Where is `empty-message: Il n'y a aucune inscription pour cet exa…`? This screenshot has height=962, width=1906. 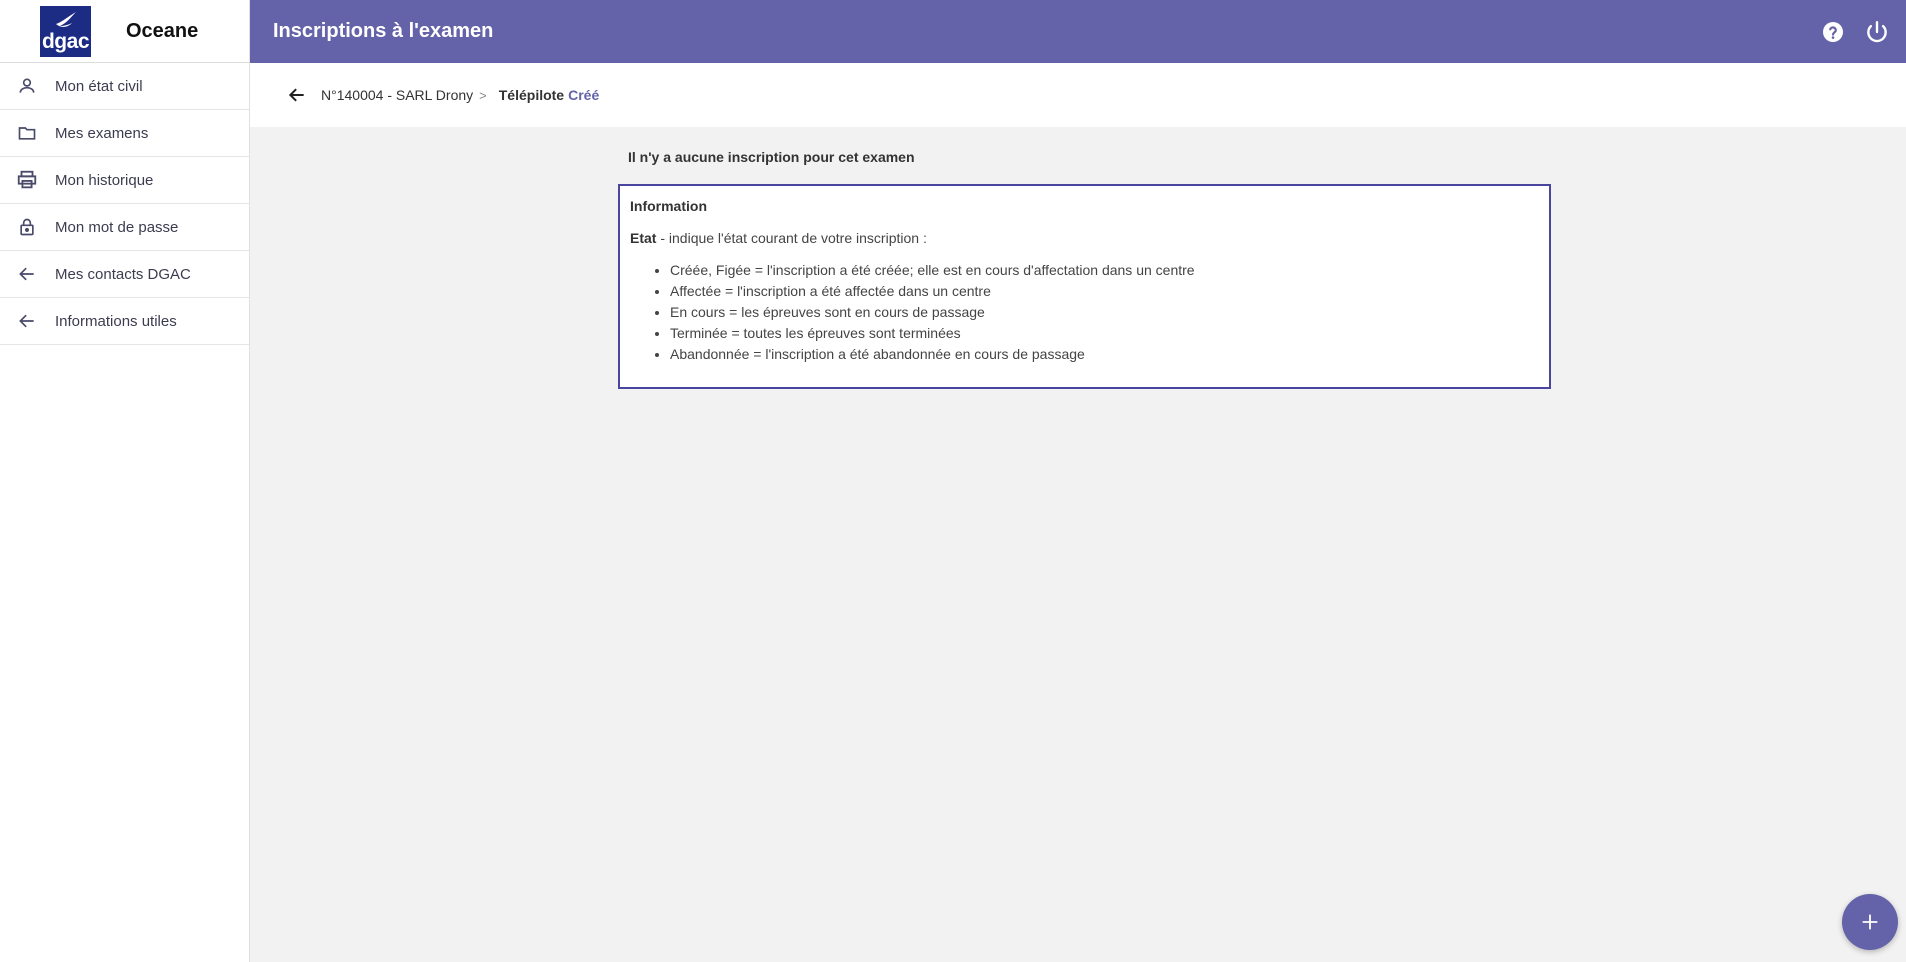
empty-message: Il n'y a aucune inscription pour cet exa… is located at coordinates (771, 157).